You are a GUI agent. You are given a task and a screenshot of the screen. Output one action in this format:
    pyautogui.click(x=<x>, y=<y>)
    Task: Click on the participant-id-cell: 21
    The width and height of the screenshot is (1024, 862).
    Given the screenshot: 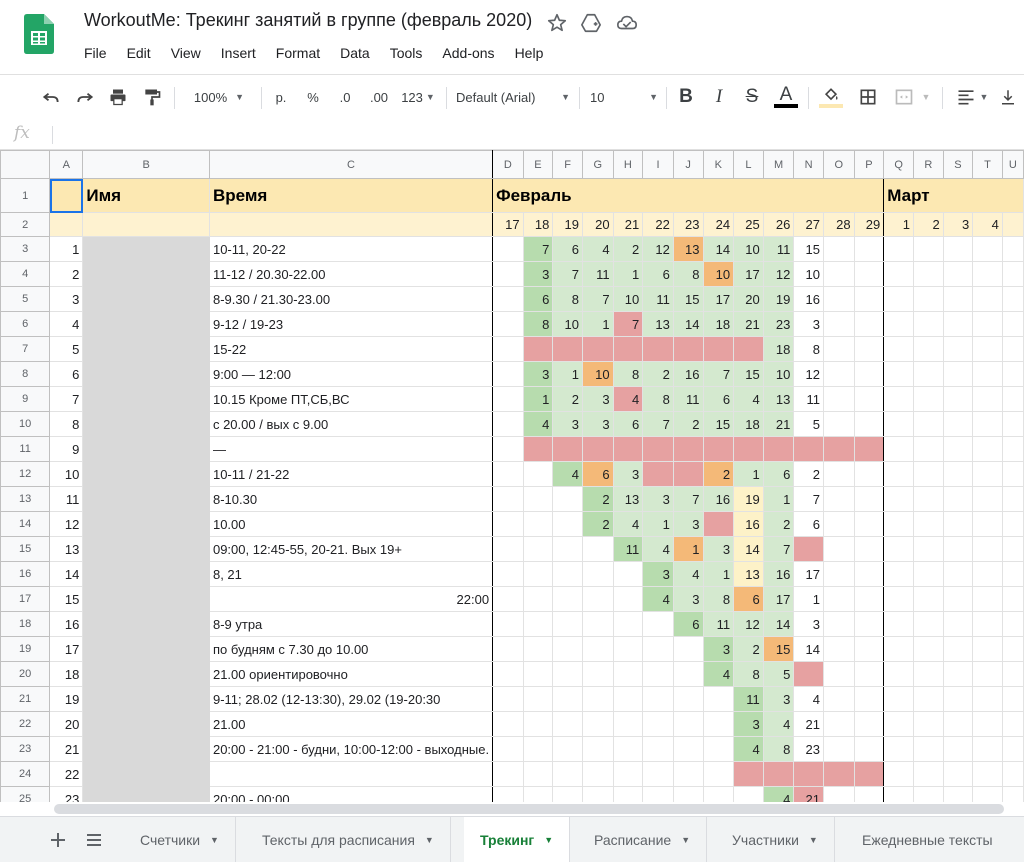 What is the action you would take?
    pyautogui.click(x=66, y=749)
    